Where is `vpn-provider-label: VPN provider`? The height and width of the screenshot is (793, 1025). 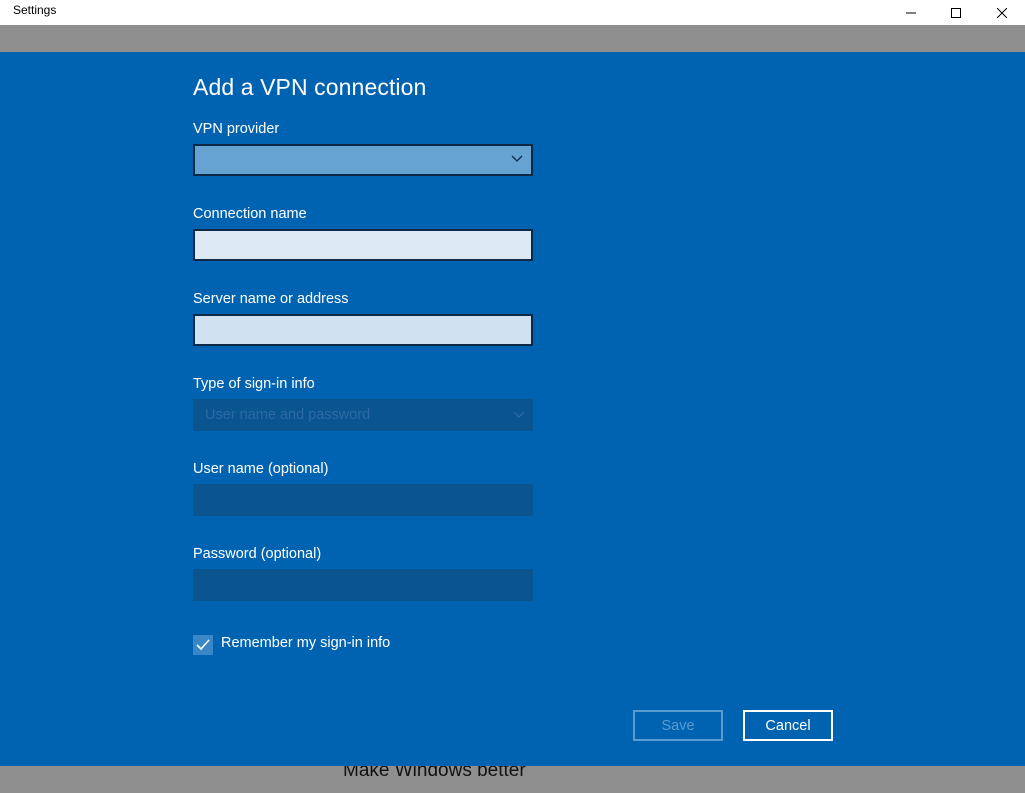
vpn-provider-label: VPN provider is located at coordinates (236, 129).